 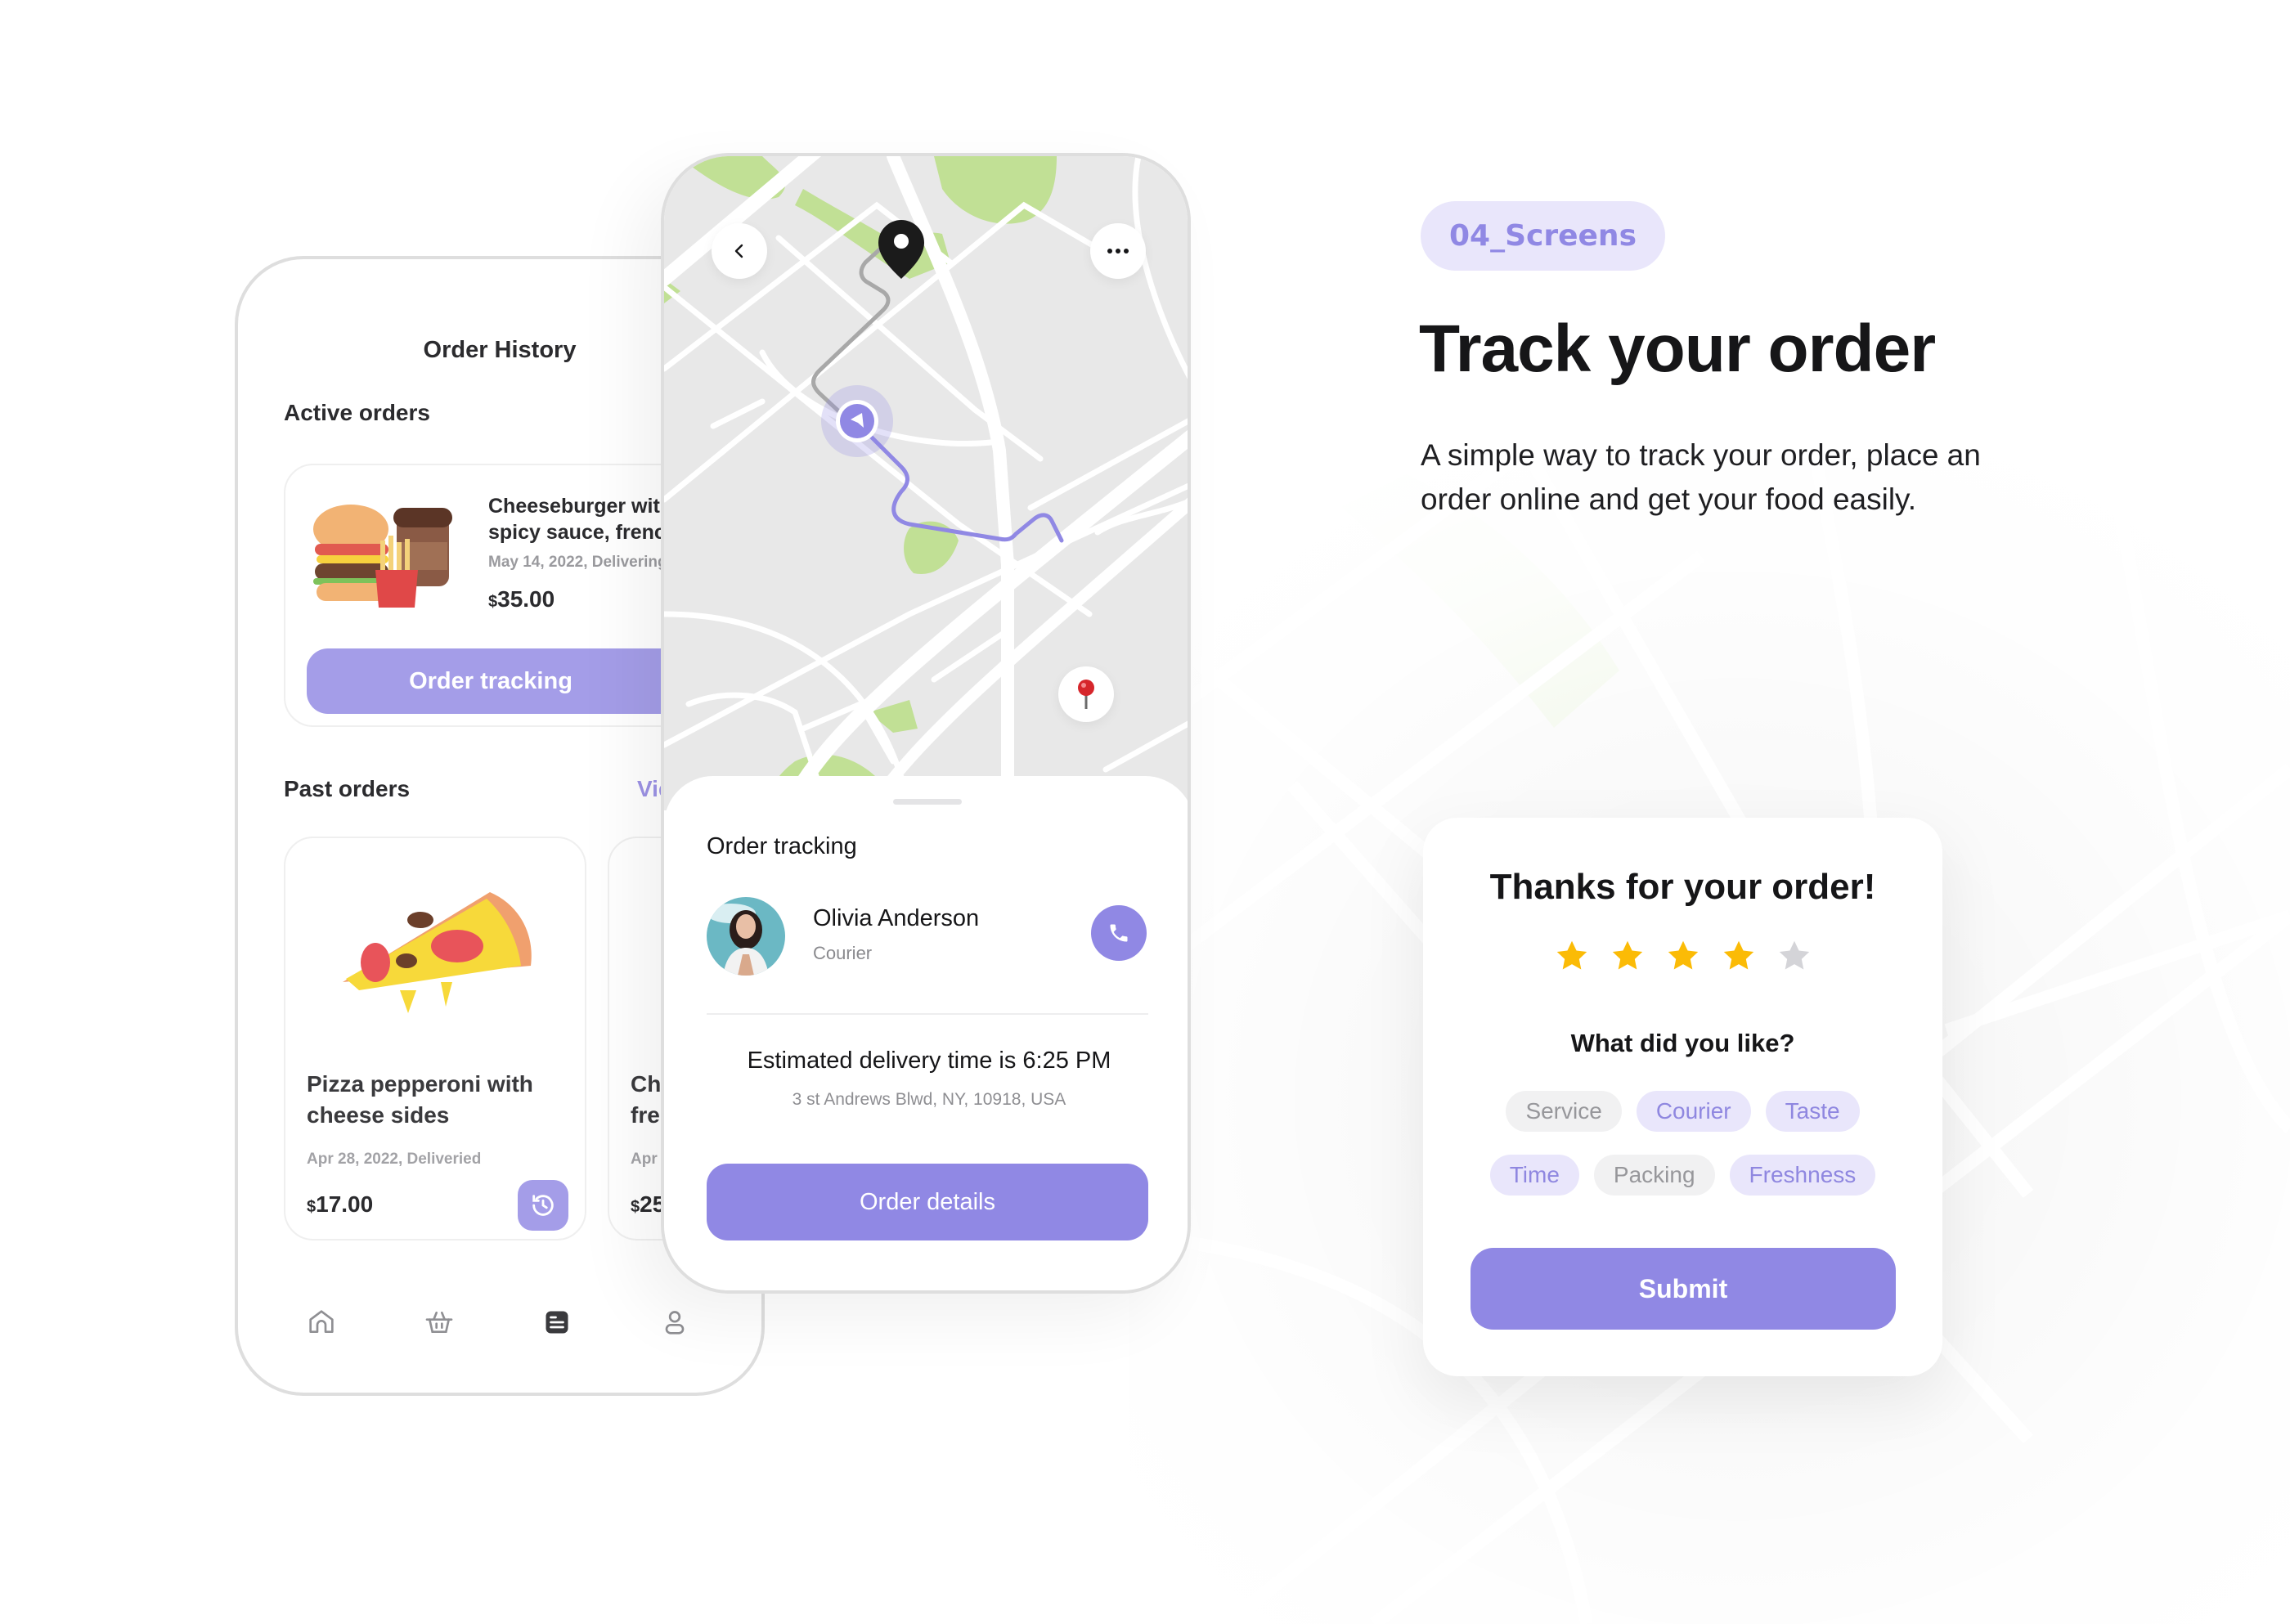 I want to click on hero-title: Track your order, so click(x=1677, y=349).